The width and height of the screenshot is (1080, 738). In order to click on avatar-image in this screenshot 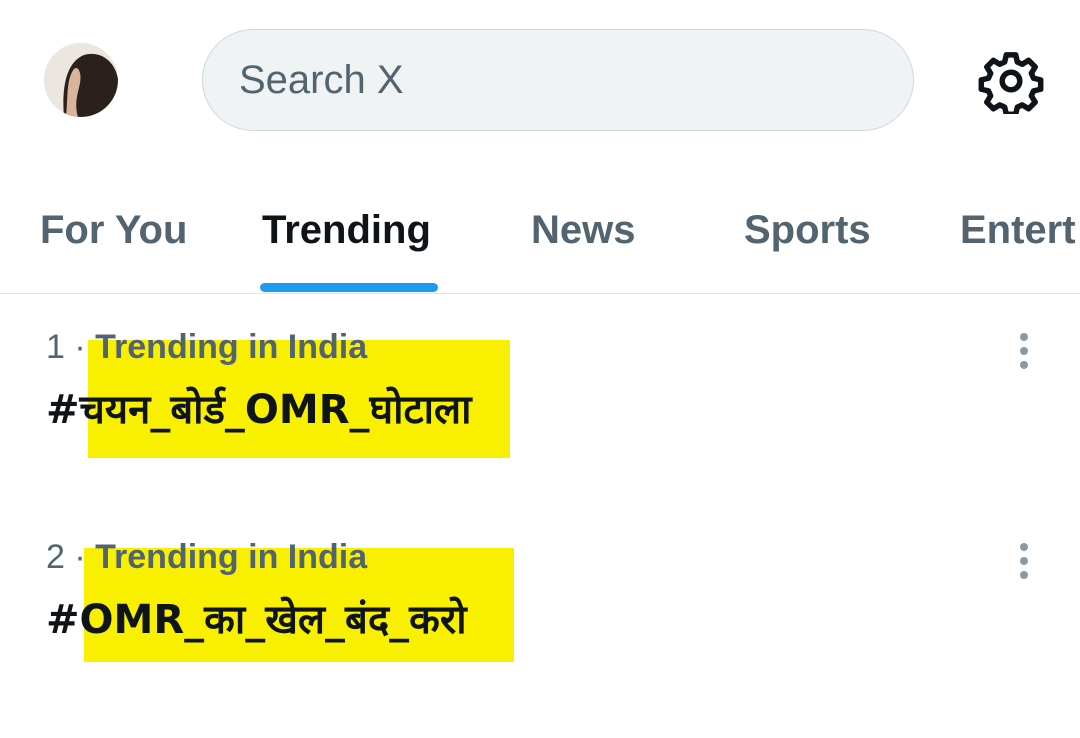, I will do `click(81, 80)`.